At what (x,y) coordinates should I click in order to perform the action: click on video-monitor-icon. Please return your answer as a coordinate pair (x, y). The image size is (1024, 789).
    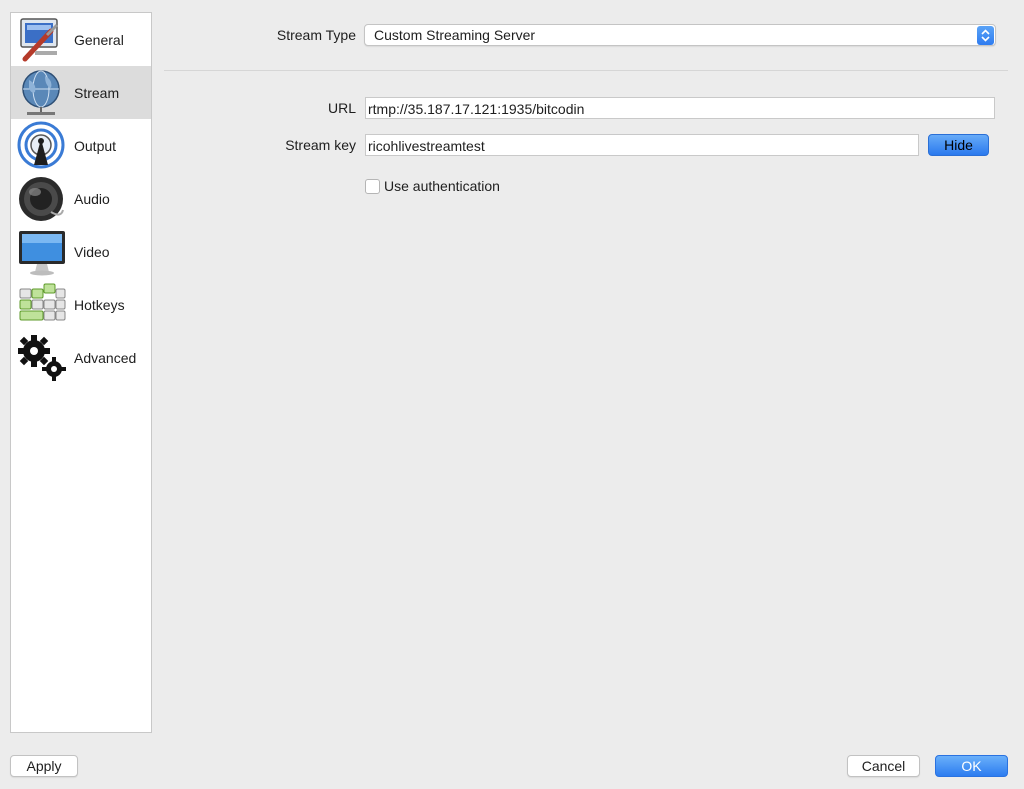
    Looking at the image, I should click on (42, 252).